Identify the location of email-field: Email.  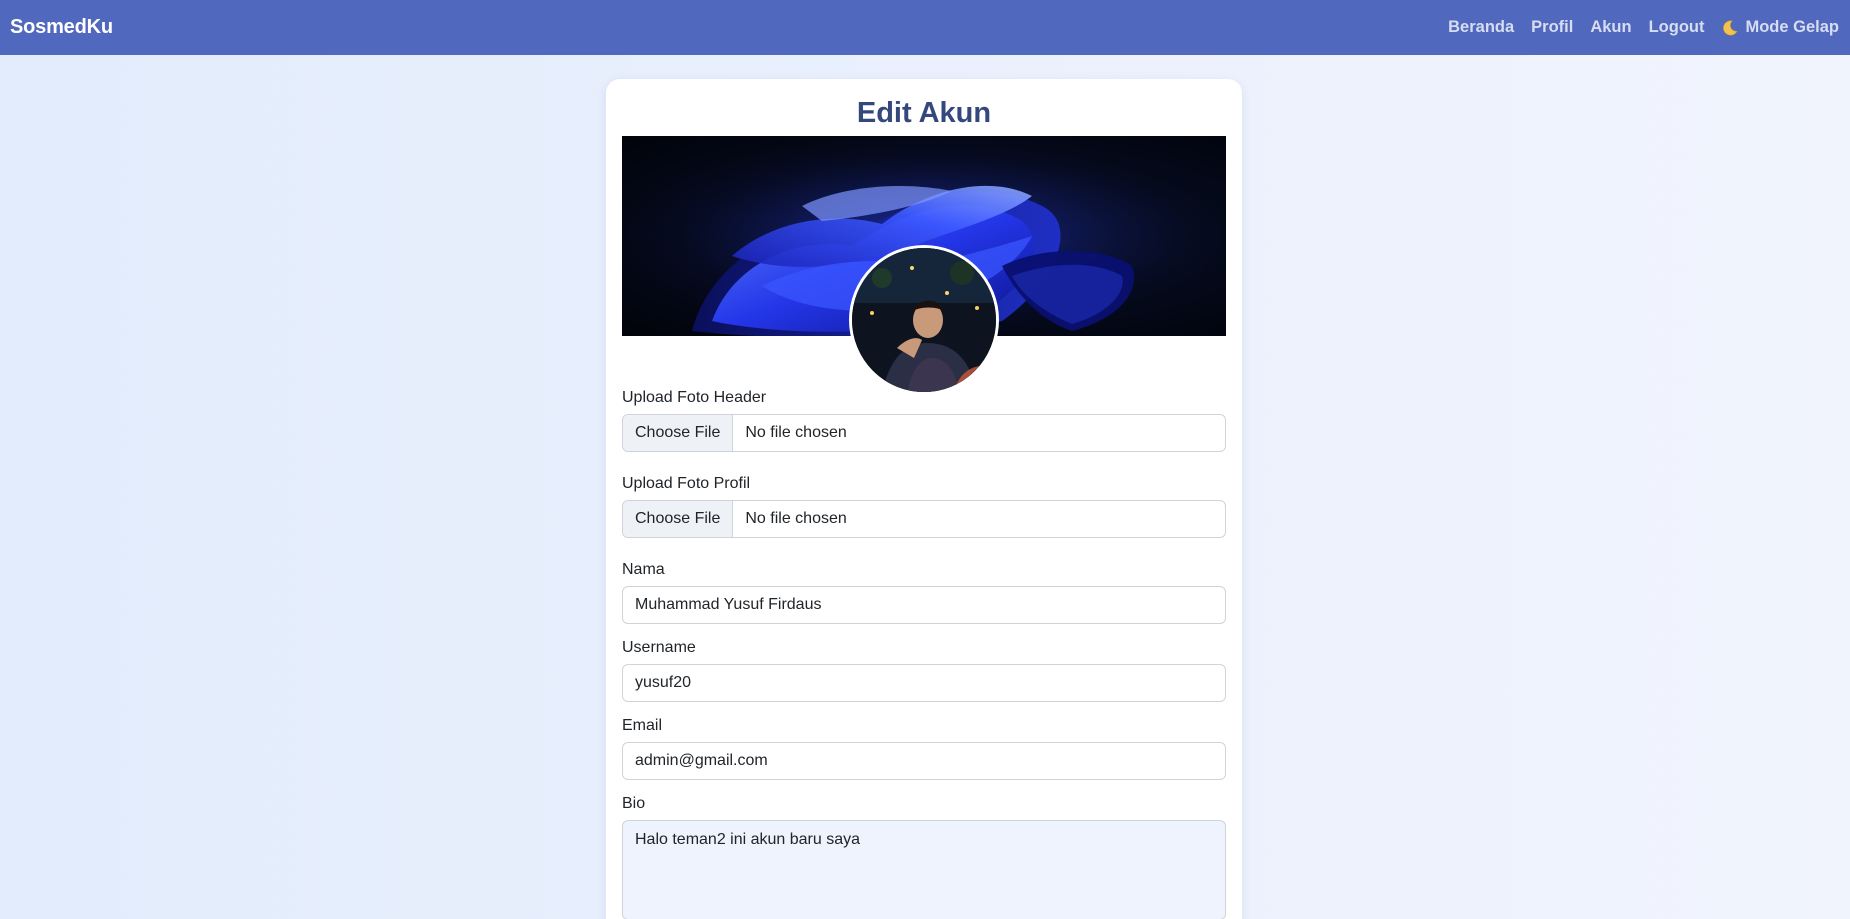
(924, 748).